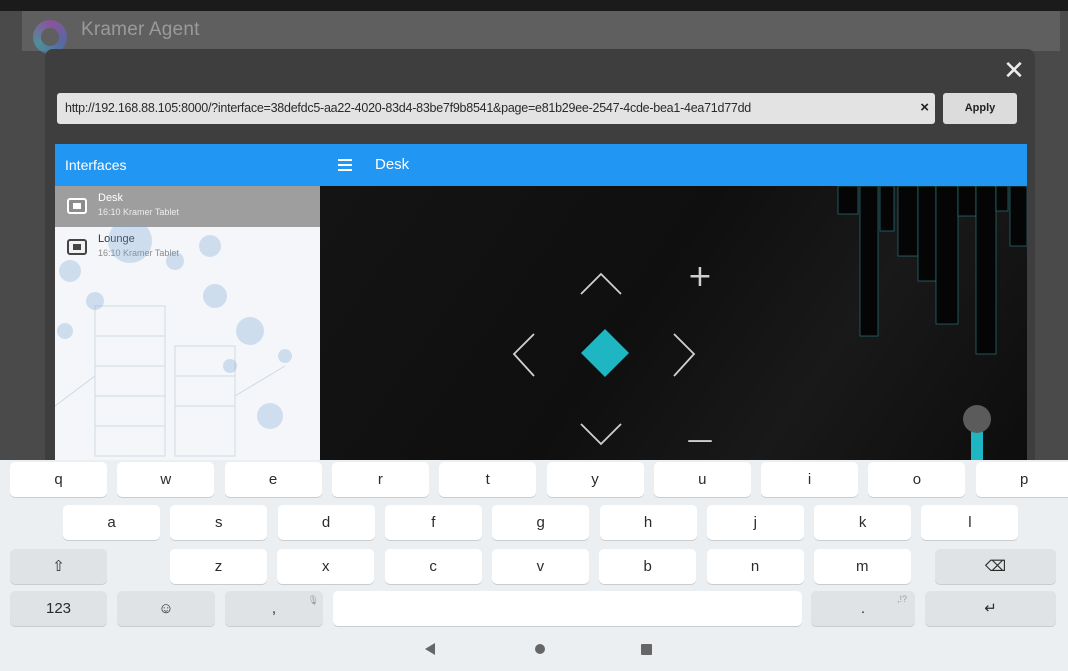 The height and width of the screenshot is (671, 1068). What do you see at coordinates (166, 608) in the screenshot?
I see `emoji-key: ☺` at bounding box center [166, 608].